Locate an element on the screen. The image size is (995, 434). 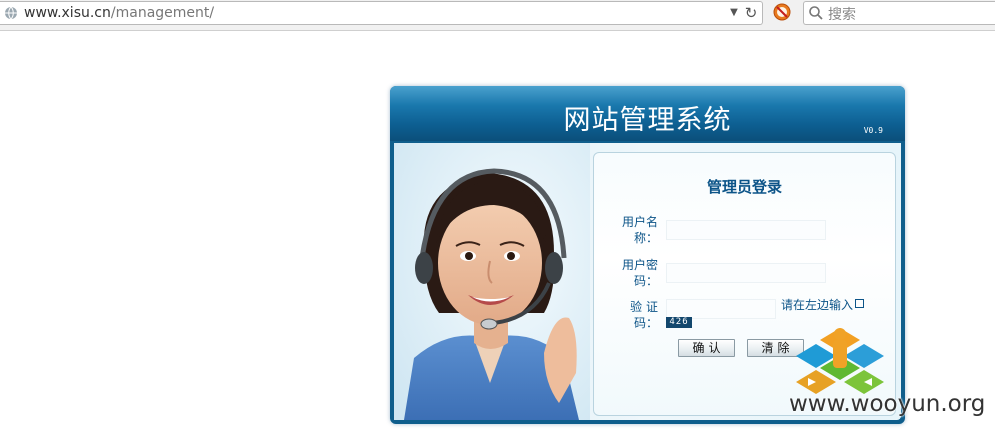
captcha-mini-icon is located at coordinates (860, 303).